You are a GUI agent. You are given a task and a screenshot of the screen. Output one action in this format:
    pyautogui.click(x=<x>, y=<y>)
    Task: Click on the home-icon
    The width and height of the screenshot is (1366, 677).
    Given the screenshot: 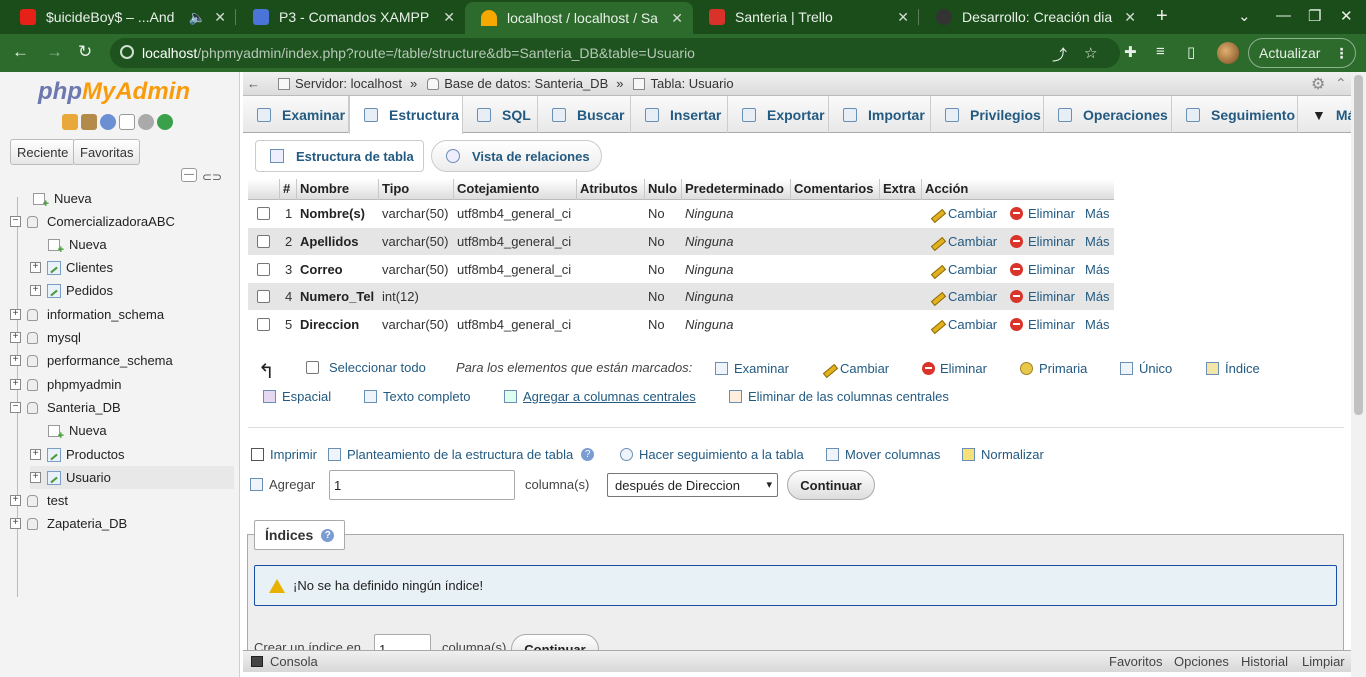 What is the action you would take?
    pyautogui.click(x=70, y=122)
    